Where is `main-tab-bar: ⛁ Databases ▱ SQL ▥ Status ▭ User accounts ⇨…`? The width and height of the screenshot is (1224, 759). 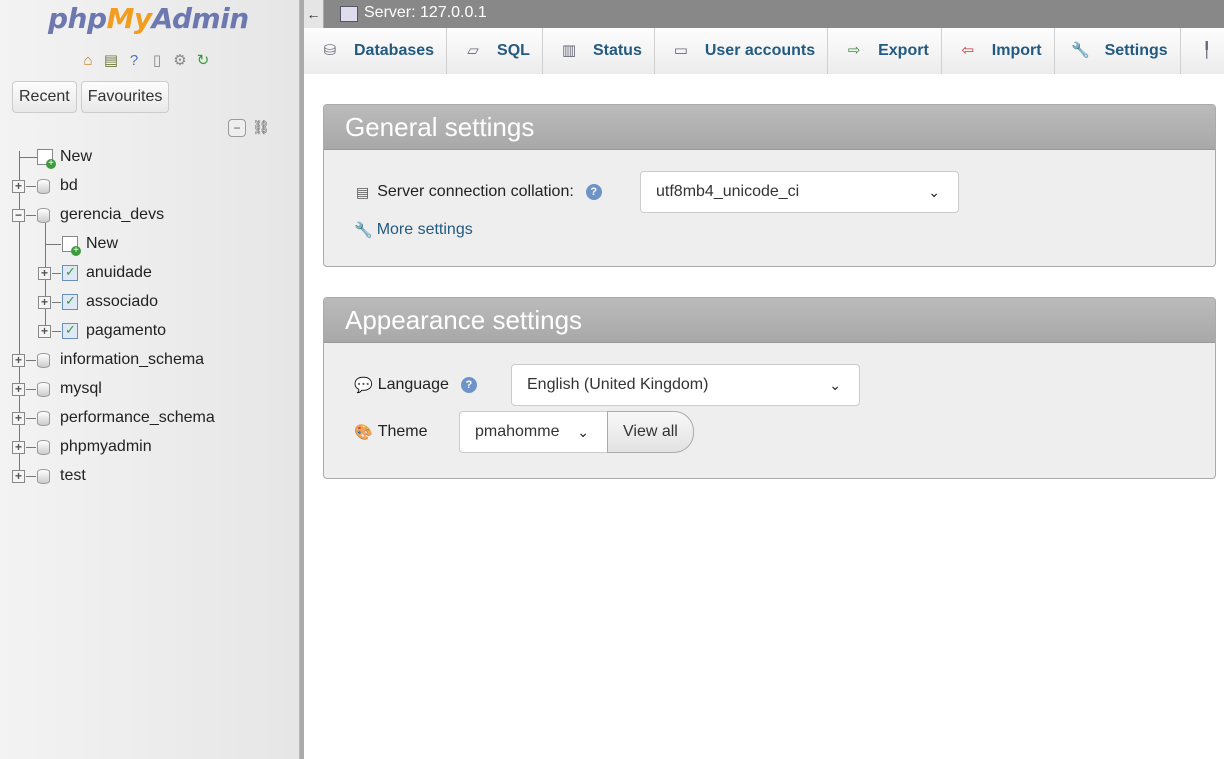
main-tab-bar: ⛁ Databases ▱ SQL ▥ Status ▭ User accounts ⇨… is located at coordinates (764, 51).